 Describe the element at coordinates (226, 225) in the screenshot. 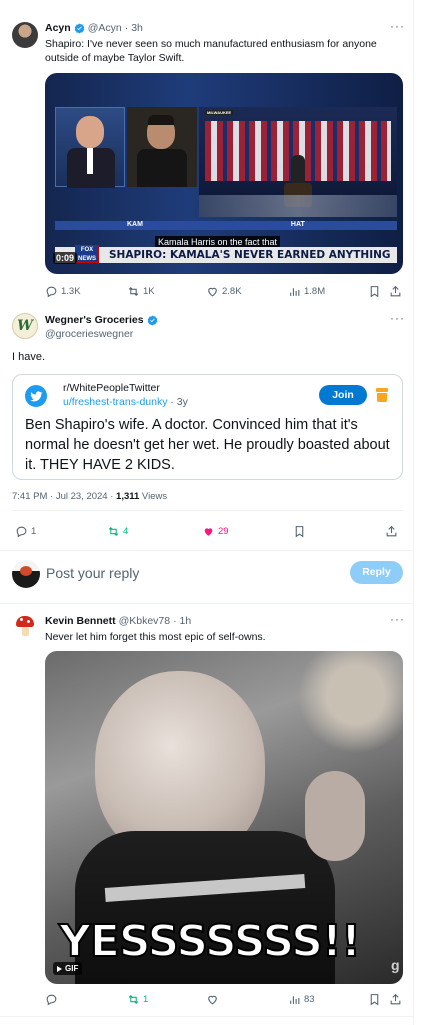

I see `video-chyron-top: KAM HAT` at that location.